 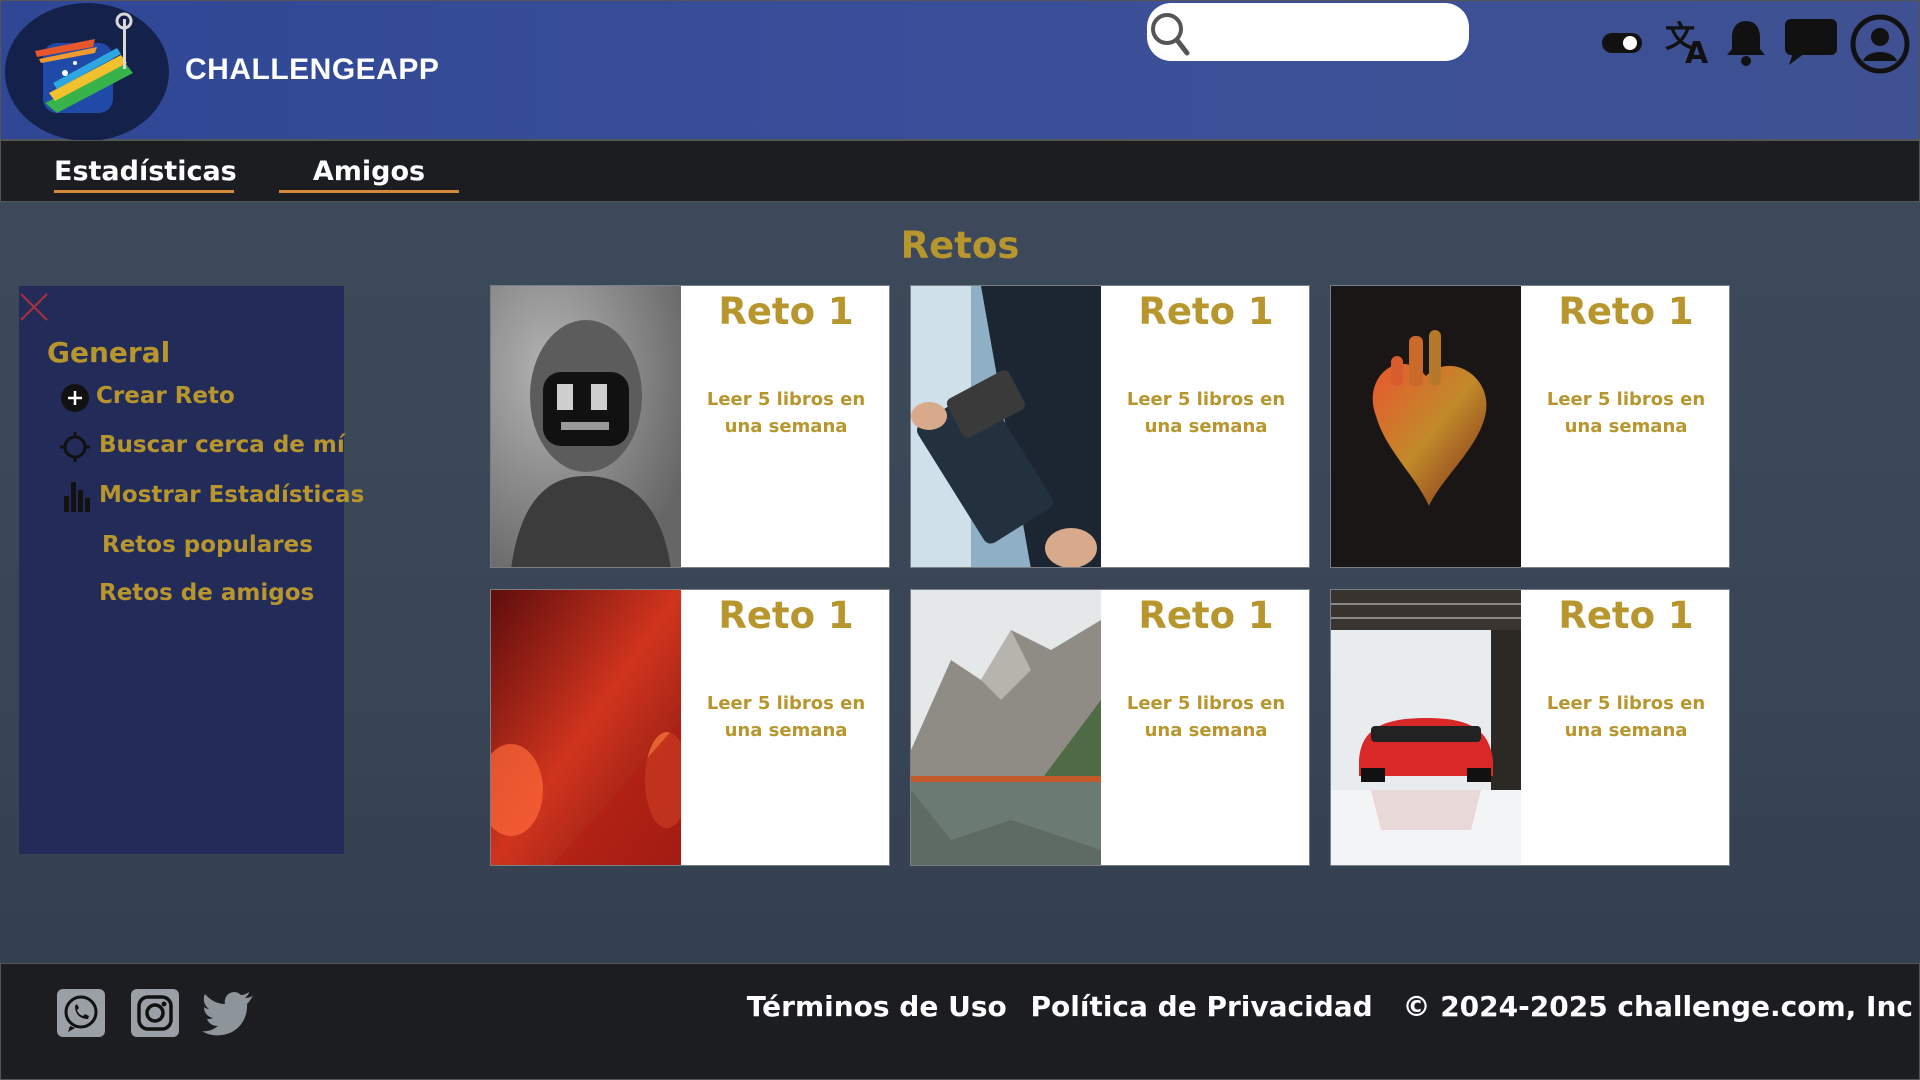 I want to click on card-image-mountain, so click(x=1006, y=727).